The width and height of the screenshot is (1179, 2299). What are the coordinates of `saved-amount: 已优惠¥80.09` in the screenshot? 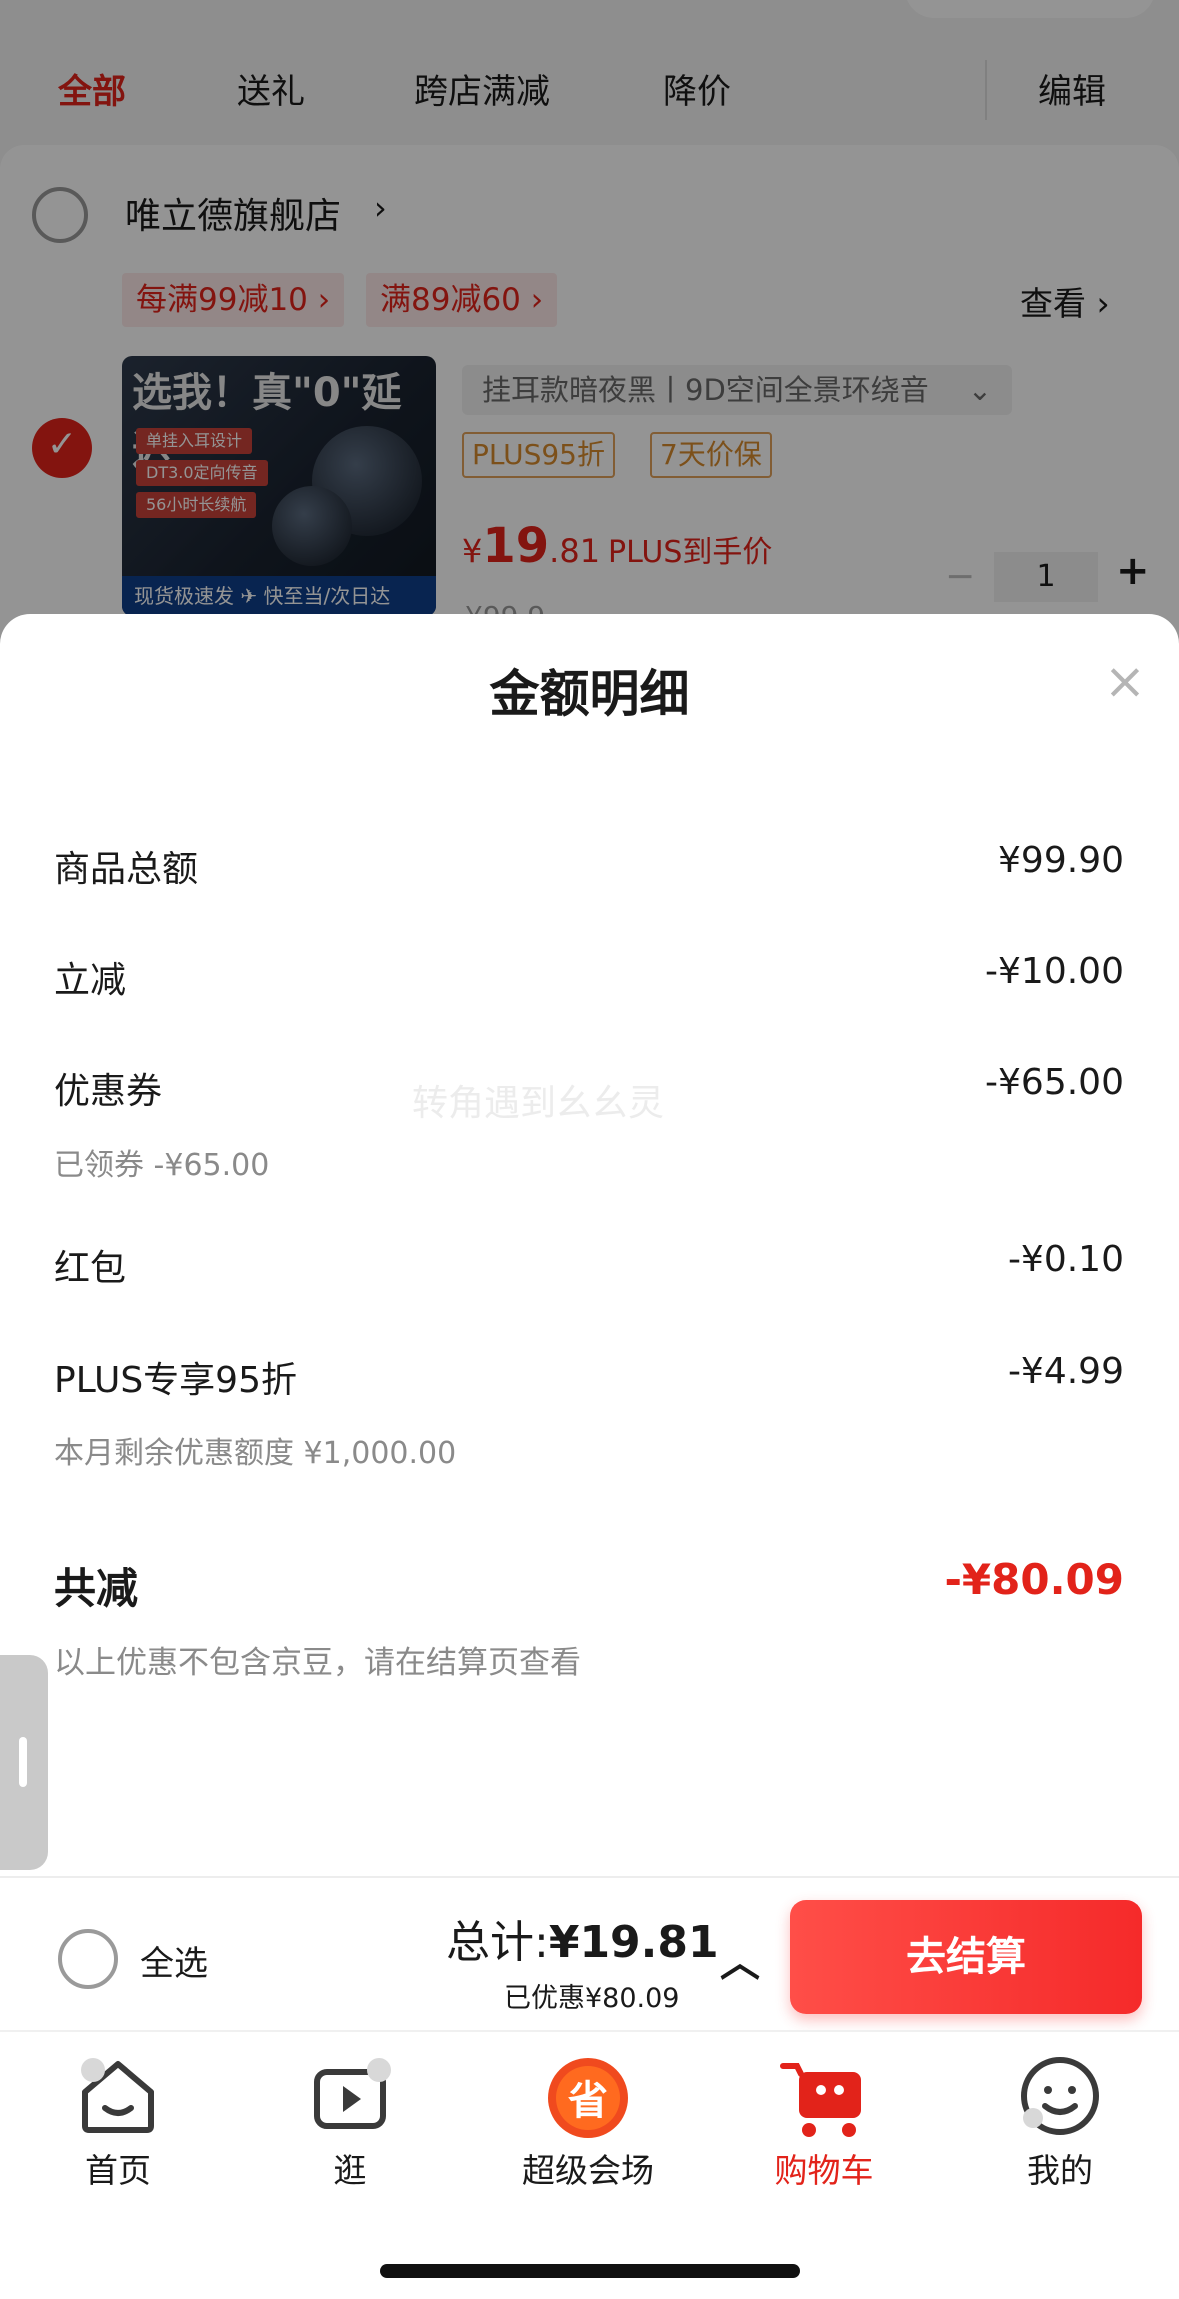 It's located at (592, 1998).